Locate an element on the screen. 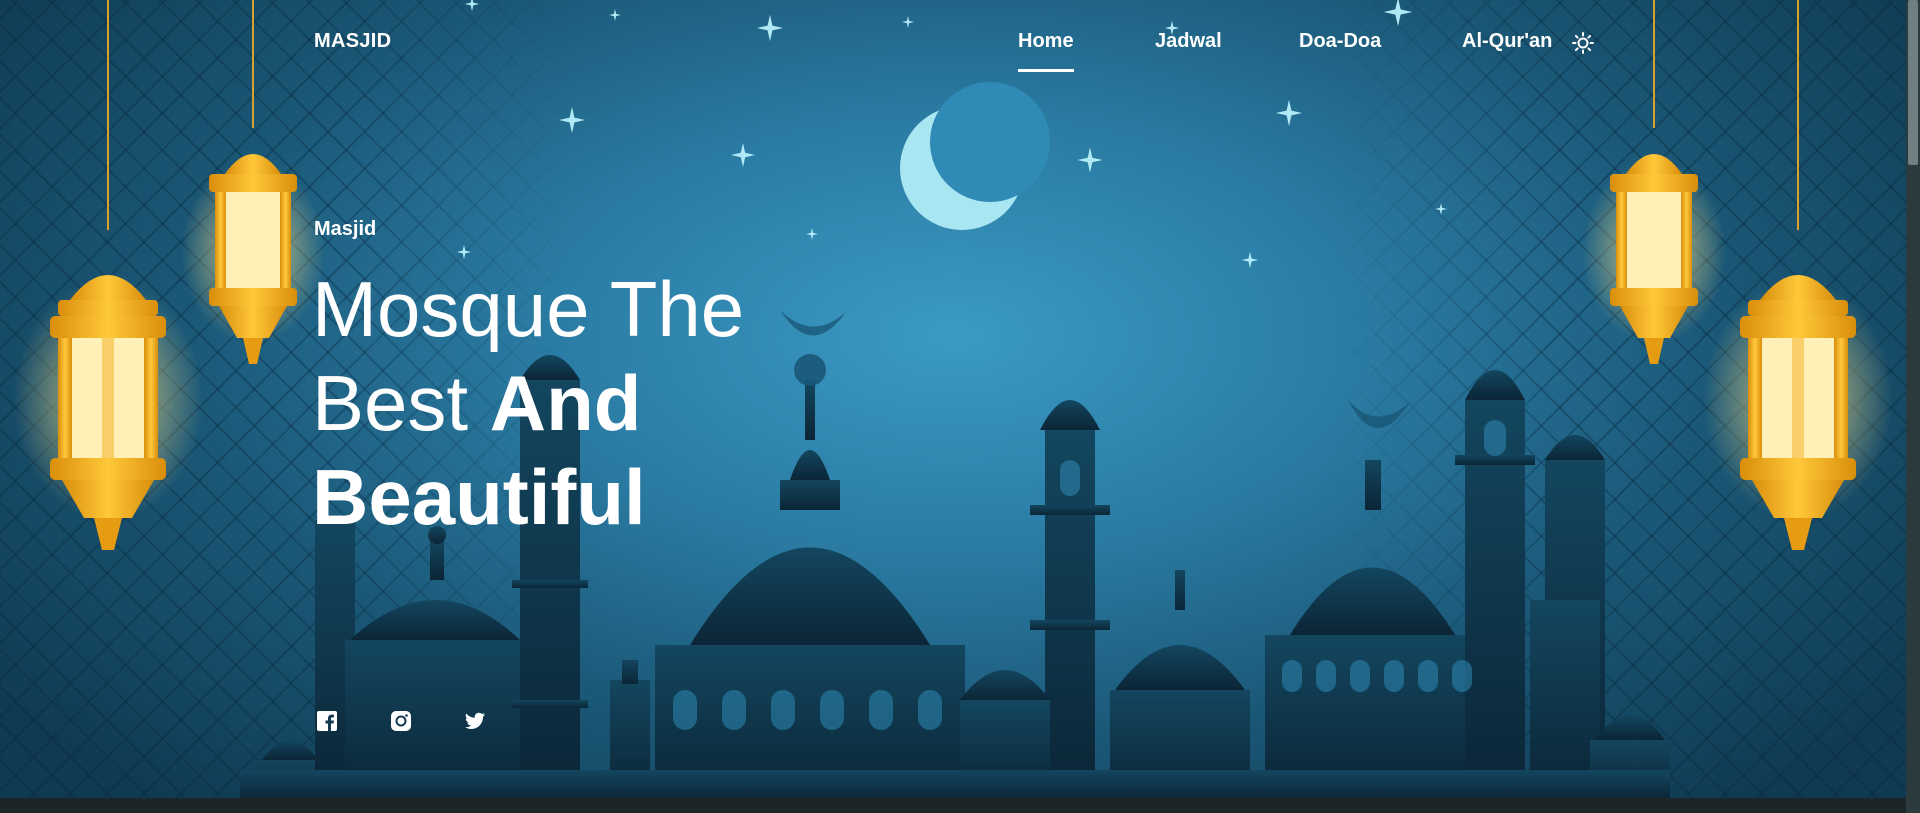 The image size is (1920, 813). nav-item-al-quran: Al-Qur'an is located at coordinates (1507, 41).